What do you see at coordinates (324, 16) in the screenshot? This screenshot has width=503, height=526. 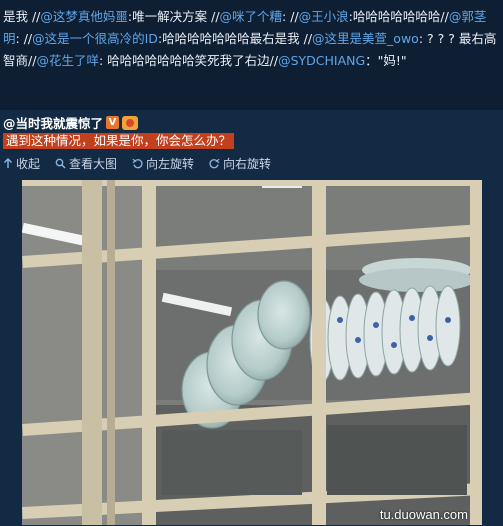 I see `mention-link: @王小浪` at bounding box center [324, 16].